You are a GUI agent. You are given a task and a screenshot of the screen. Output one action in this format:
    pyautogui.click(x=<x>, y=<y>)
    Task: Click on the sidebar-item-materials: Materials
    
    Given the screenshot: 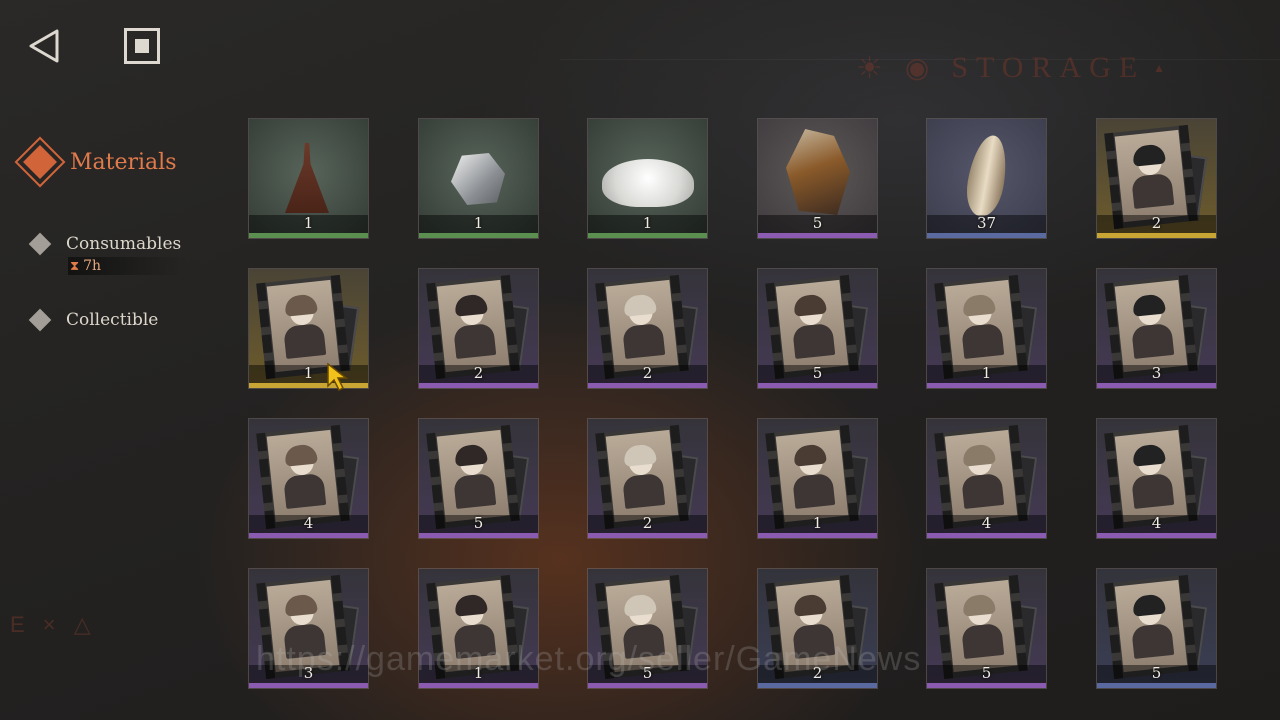 What is the action you would take?
    pyautogui.click(x=95, y=162)
    